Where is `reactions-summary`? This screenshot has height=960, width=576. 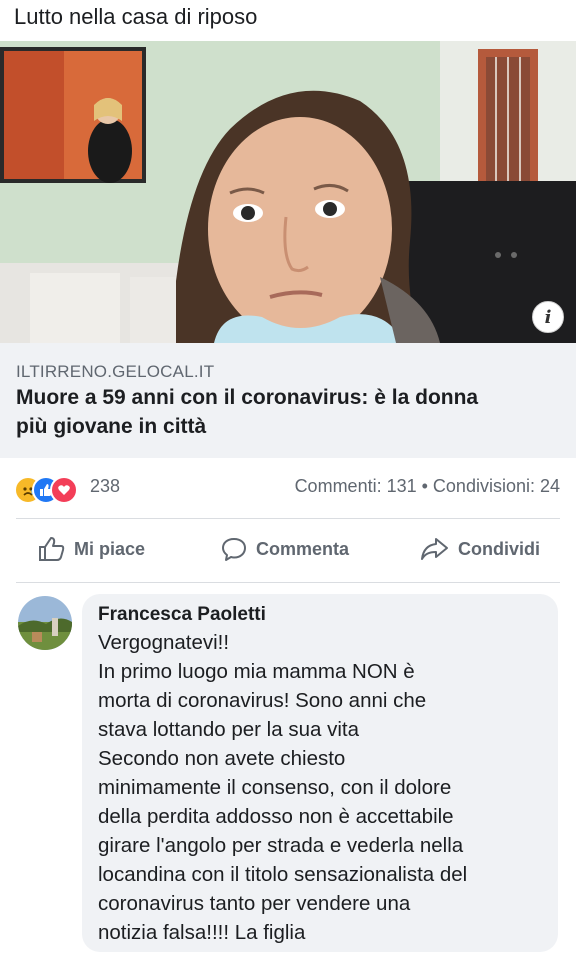
reactions-summary is located at coordinates (51, 490).